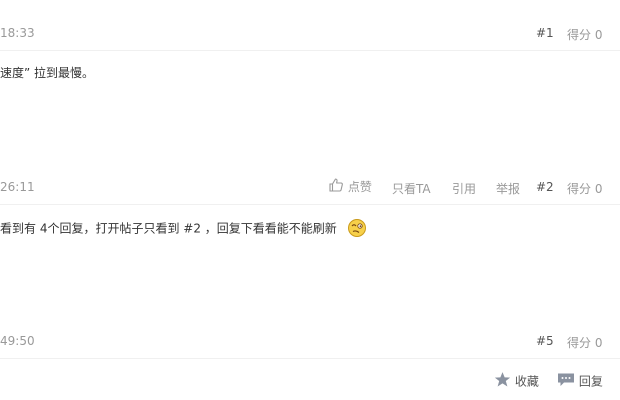  Describe the element at coordinates (585, 35) in the screenshot. I see `post-1-score: 得分 0` at that location.